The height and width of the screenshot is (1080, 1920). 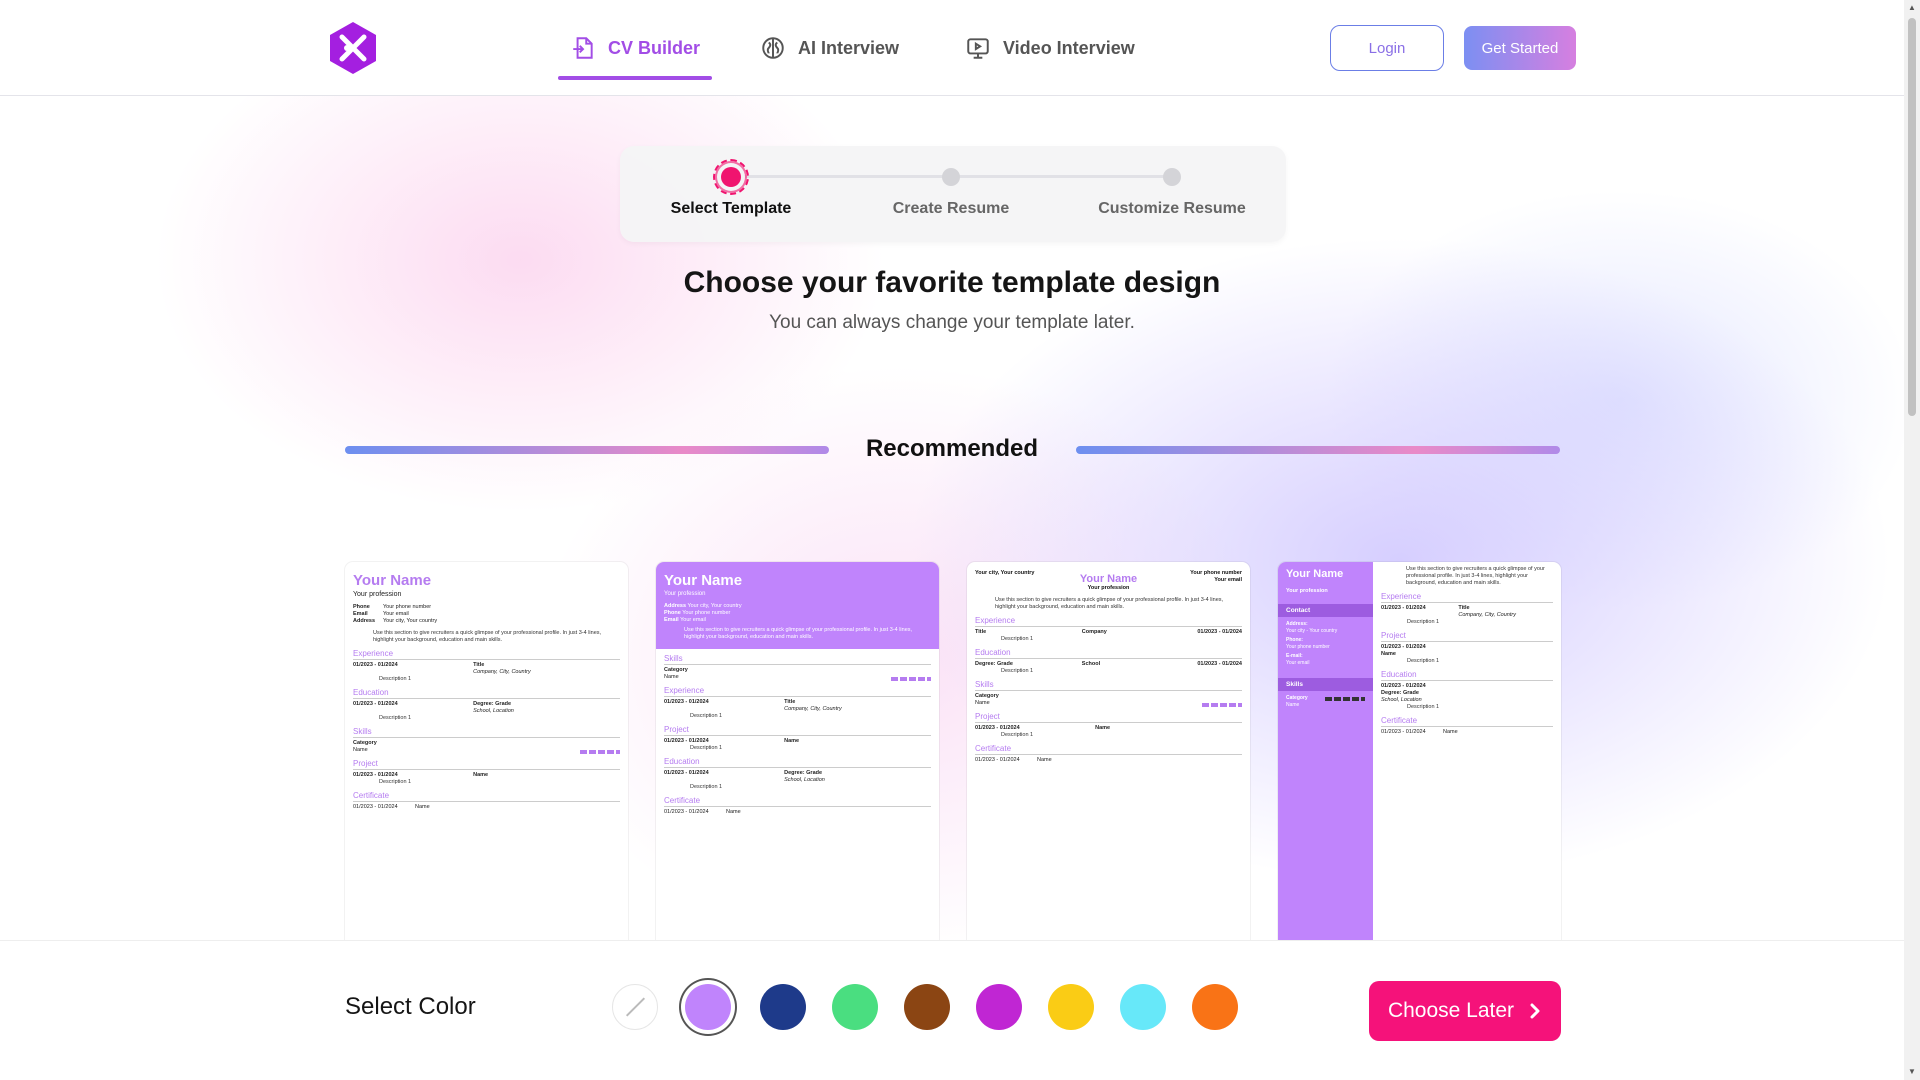 I want to click on scroll-down-arrow-icon: ▼, so click(x=1912, y=1072).